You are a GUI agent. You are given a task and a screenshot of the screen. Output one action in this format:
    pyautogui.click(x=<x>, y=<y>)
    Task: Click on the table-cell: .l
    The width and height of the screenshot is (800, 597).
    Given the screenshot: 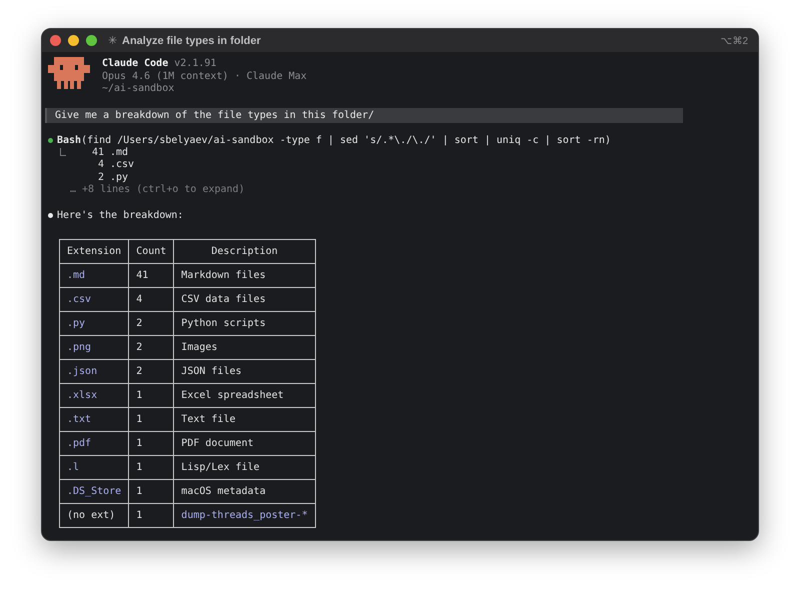 What is the action you would take?
    pyautogui.click(x=94, y=467)
    